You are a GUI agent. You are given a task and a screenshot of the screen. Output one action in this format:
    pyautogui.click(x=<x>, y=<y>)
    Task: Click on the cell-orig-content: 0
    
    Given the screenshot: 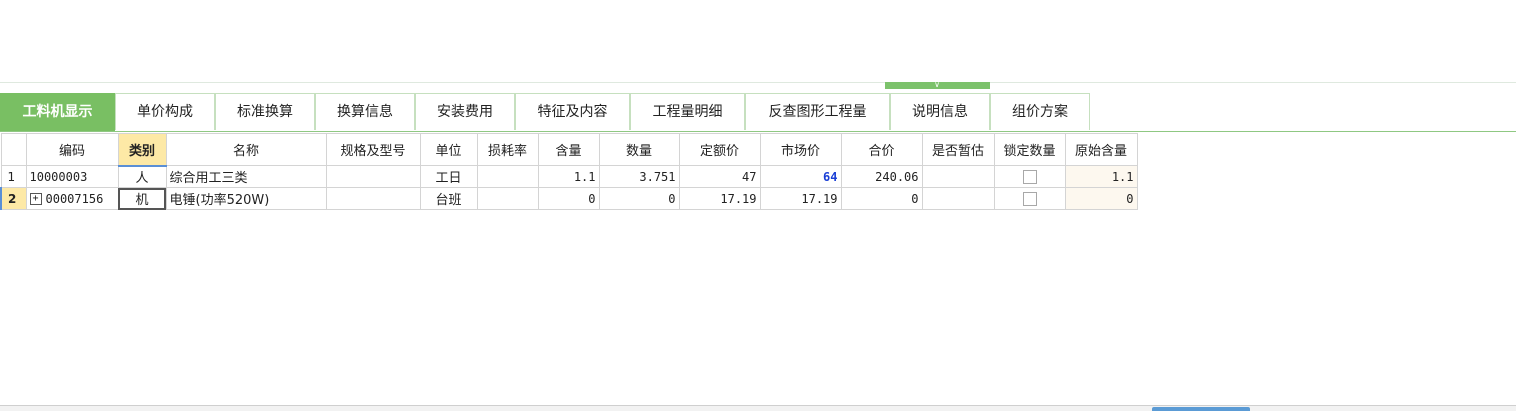 What is the action you would take?
    pyautogui.click(x=1101, y=198)
    